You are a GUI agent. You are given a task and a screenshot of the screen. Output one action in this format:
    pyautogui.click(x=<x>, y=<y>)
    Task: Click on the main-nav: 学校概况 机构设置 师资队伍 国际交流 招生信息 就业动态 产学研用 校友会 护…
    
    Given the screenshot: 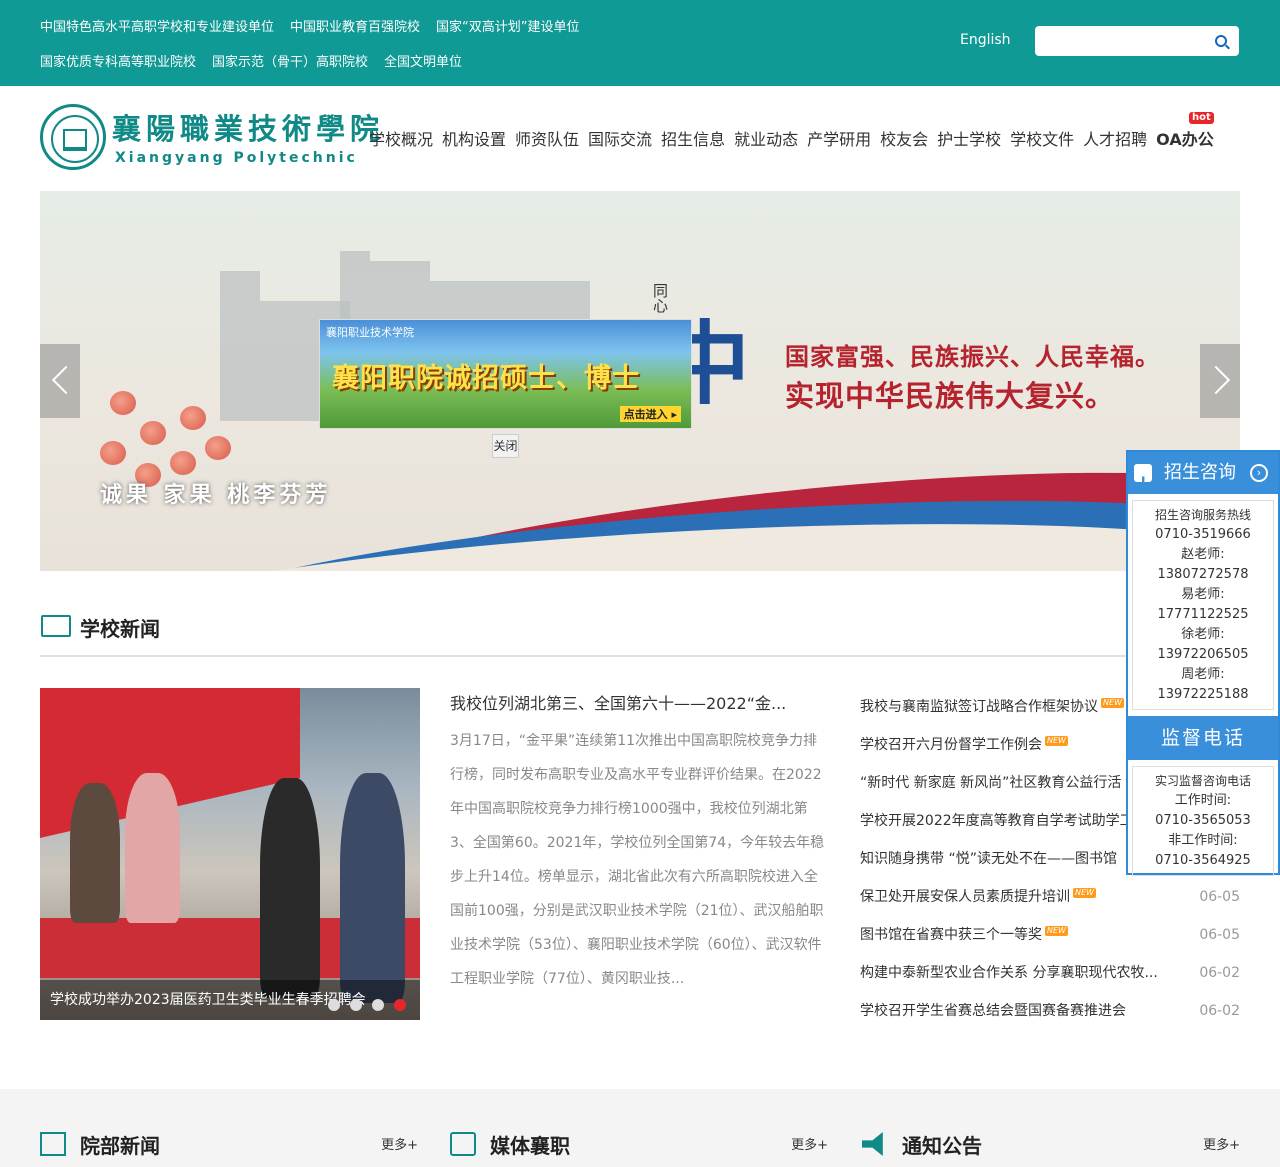 What is the action you would take?
    pyautogui.click(x=791, y=131)
    